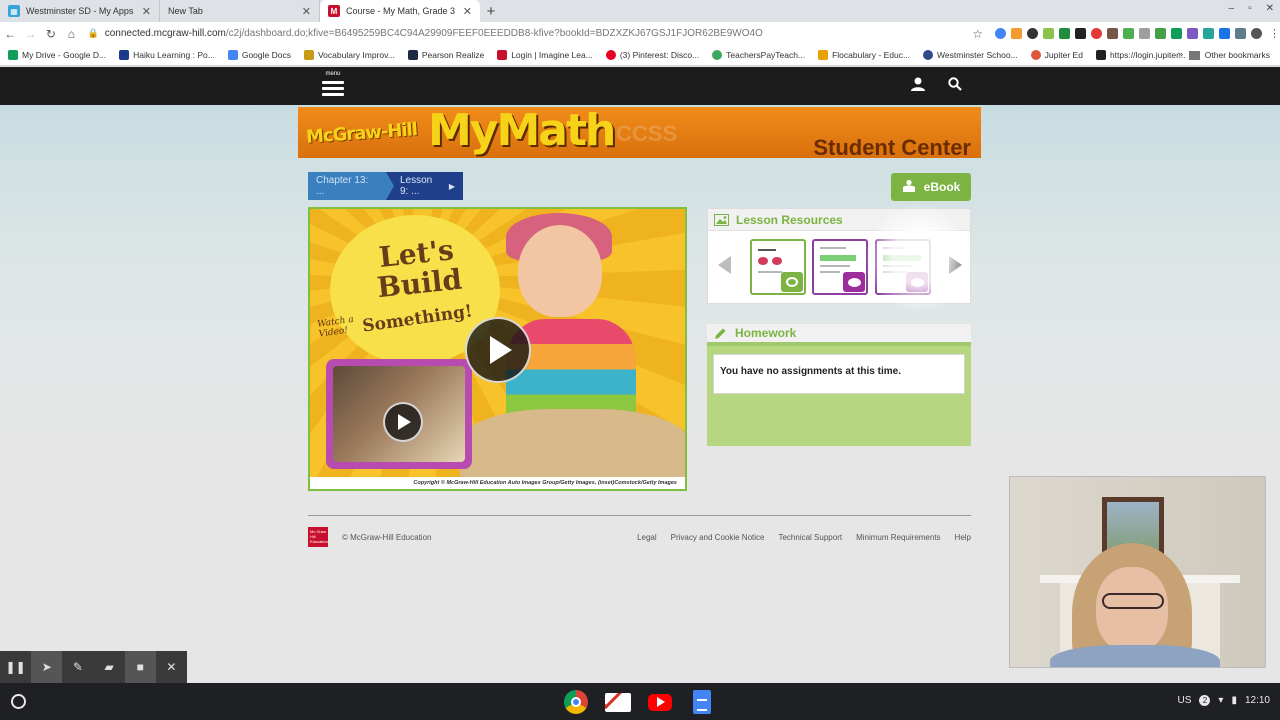 The image size is (1280, 720). I want to click on footer-link-support: Technical Support, so click(810, 537).